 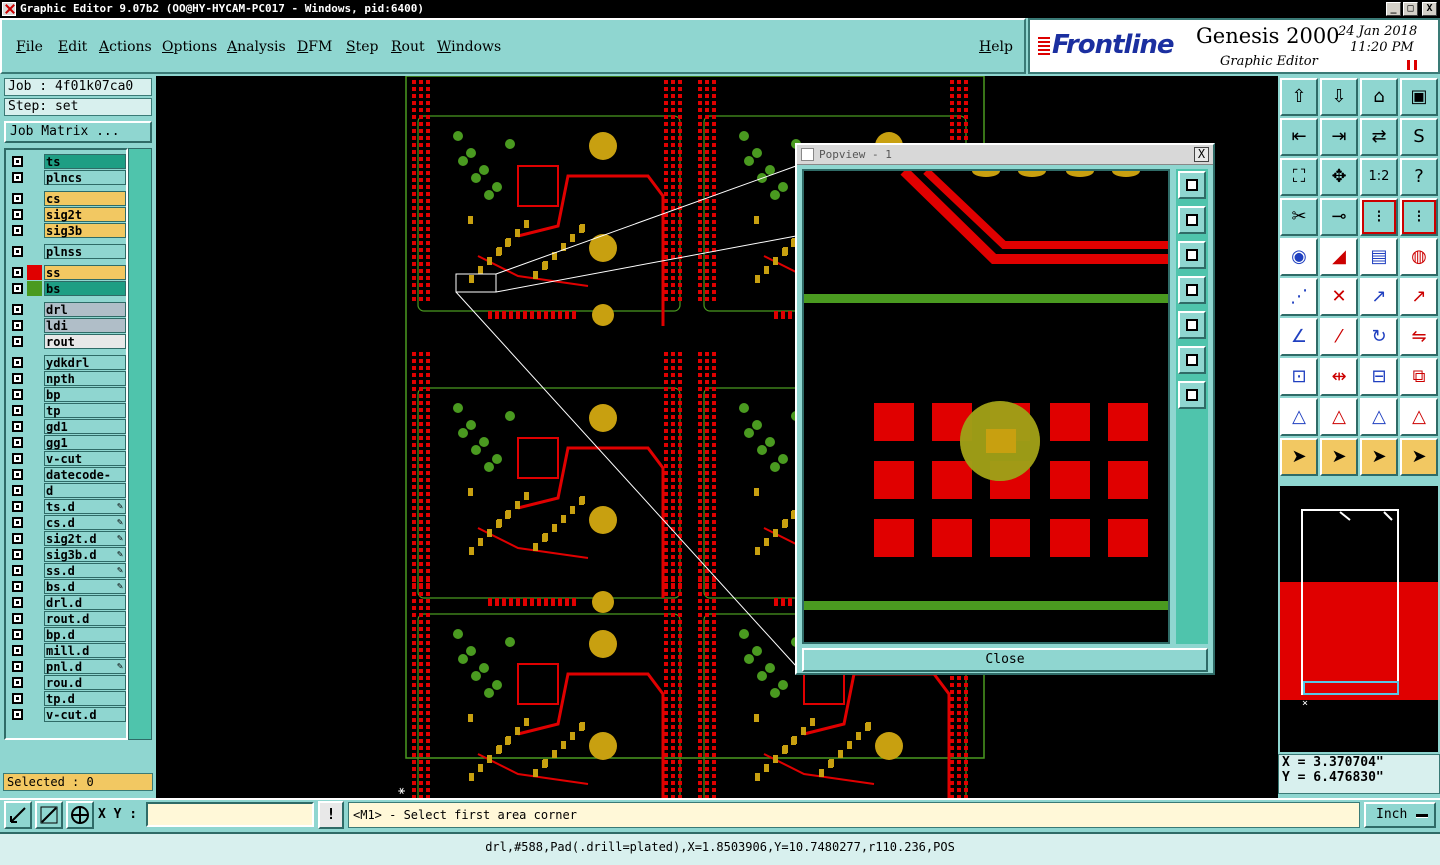 What do you see at coordinates (1299, 457) in the screenshot?
I see `pointer-button: ➤` at bounding box center [1299, 457].